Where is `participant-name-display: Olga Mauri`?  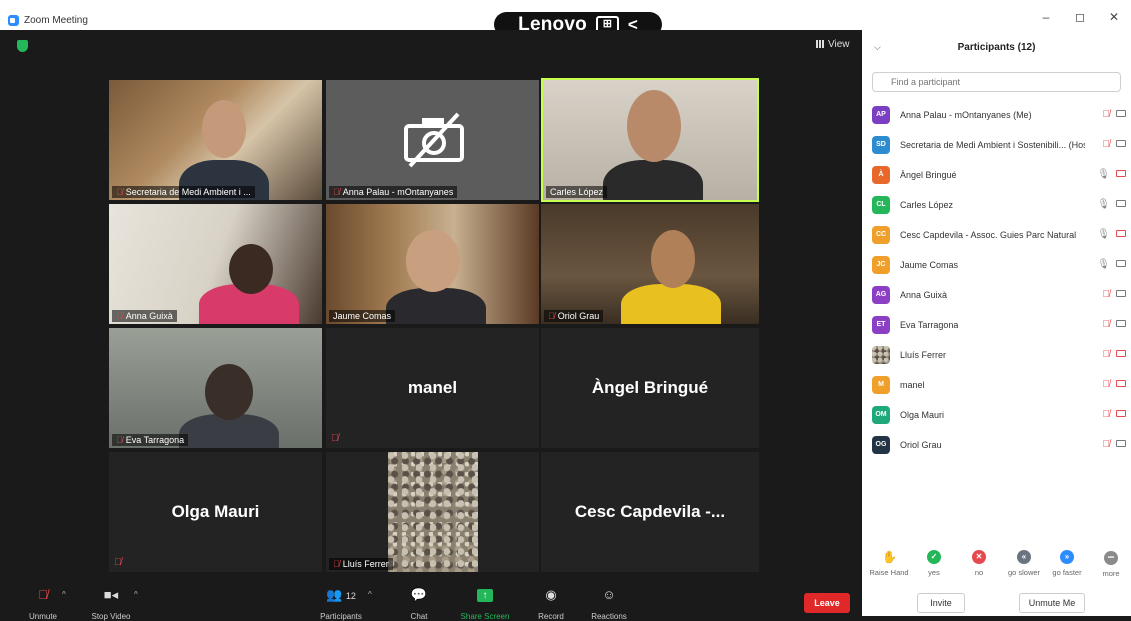
participant-name-display: Olga Mauri is located at coordinates (215, 511).